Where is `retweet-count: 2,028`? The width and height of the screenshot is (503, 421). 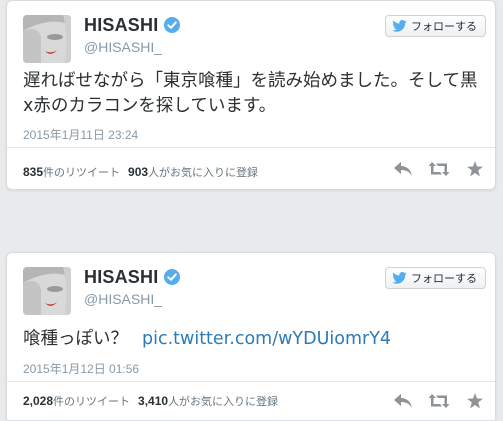 retweet-count: 2,028 is located at coordinates (38, 401).